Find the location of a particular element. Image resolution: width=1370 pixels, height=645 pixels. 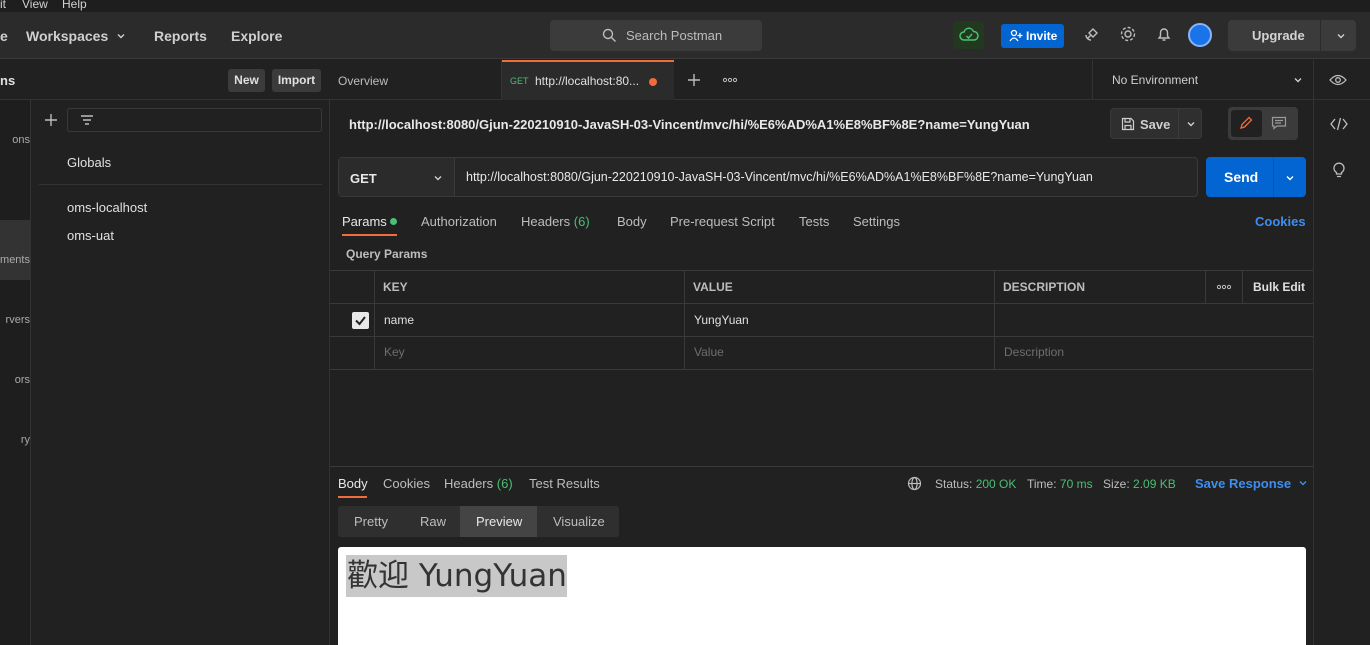

rail-item-monitors: ors is located at coordinates (15, 380).